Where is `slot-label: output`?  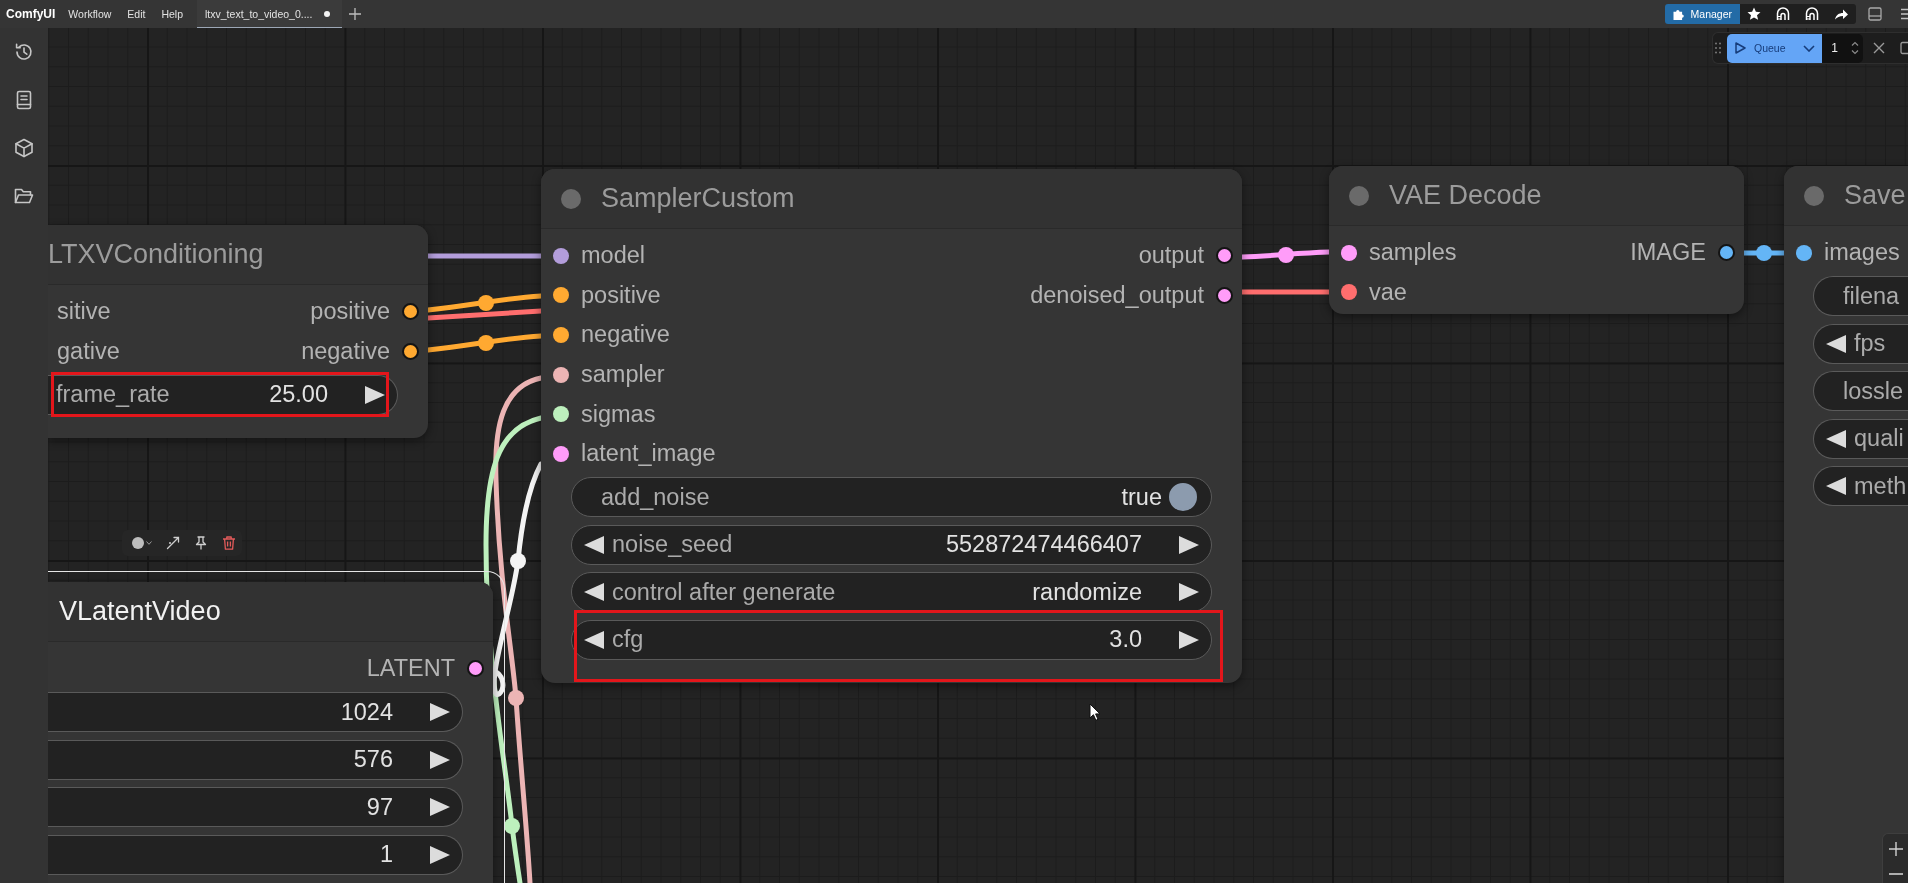 slot-label: output is located at coordinates (1171, 256).